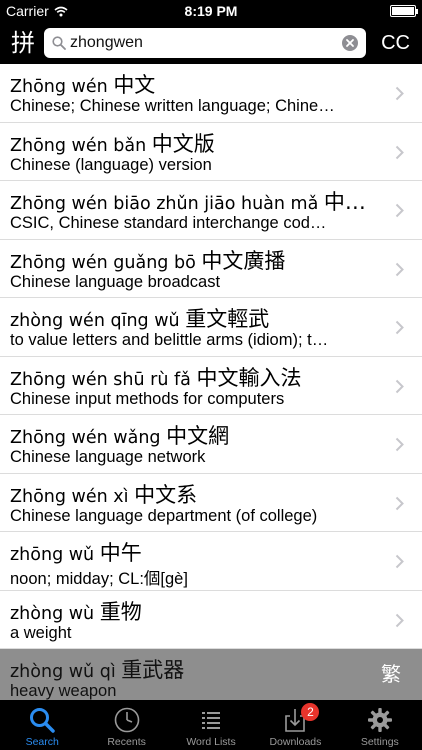 The height and width of the screenshot is (750, 422). I want to click on result-headword: Zhōng wén shū rù fǎ 中文輸入法, so click(196, 377).